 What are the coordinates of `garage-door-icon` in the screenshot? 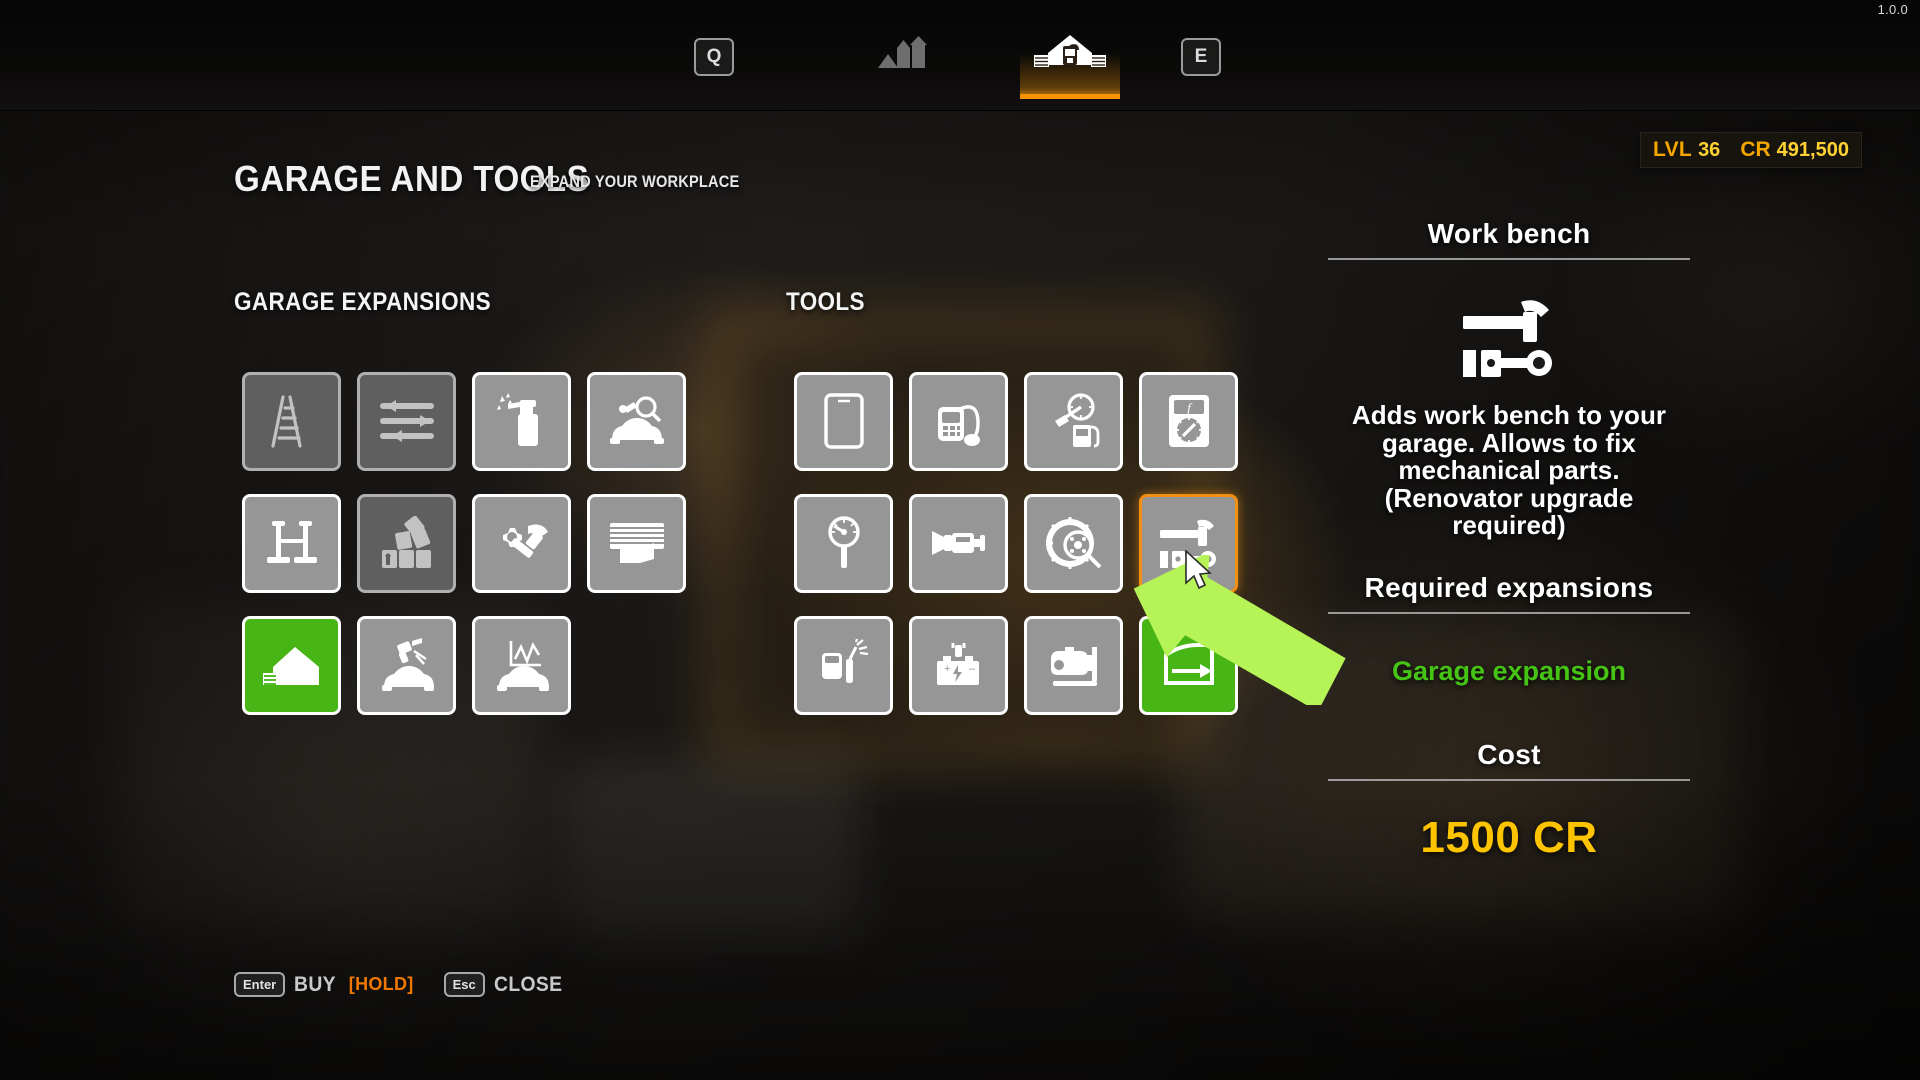 It's located at (637, 543).